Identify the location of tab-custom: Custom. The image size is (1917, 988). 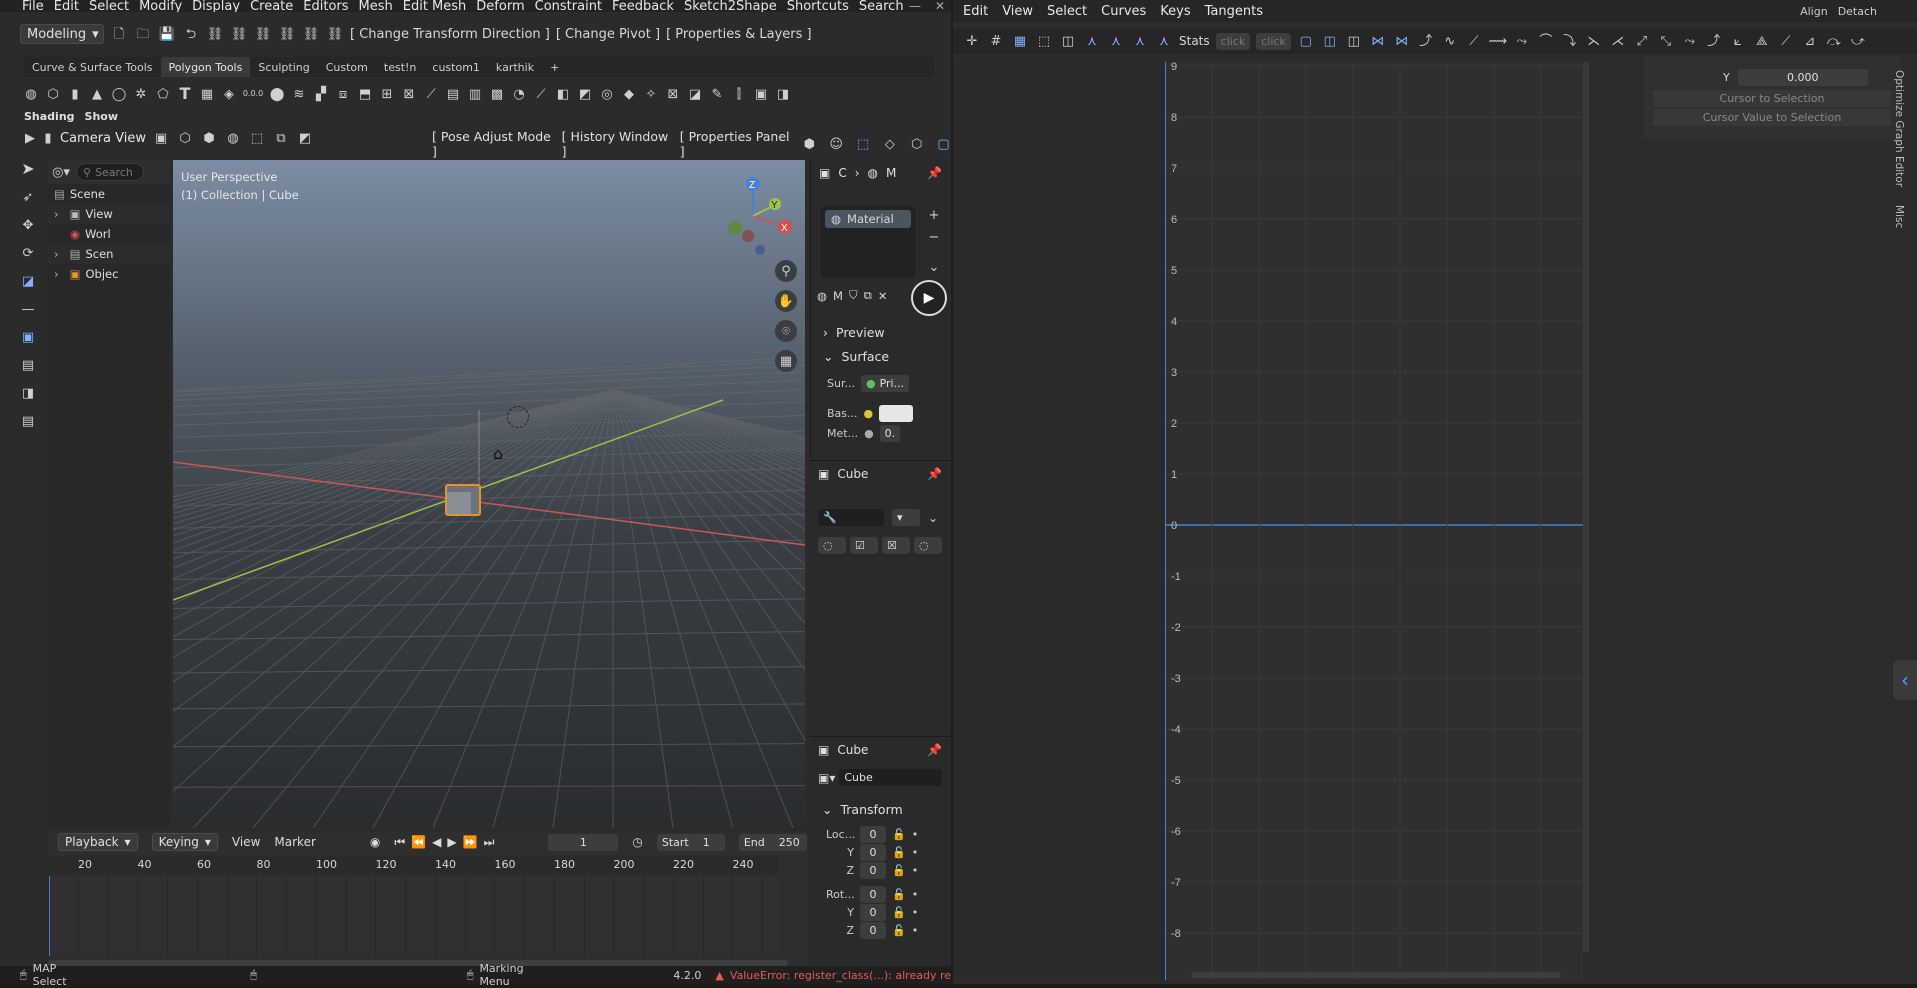
(347, 67).